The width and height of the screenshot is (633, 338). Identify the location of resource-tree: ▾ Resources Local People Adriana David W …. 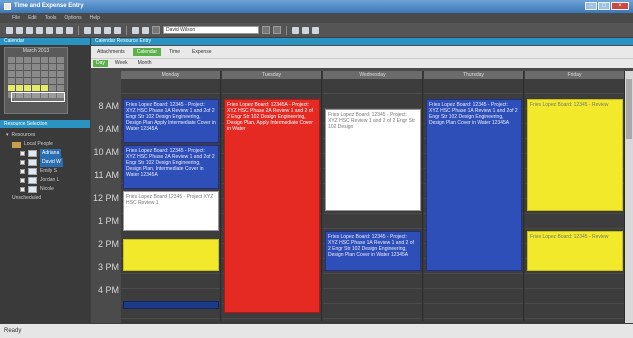
(45, 165).